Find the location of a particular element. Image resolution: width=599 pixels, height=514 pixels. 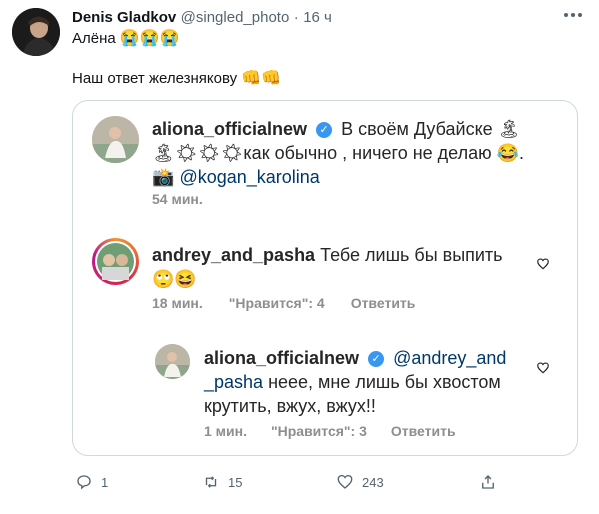

like-count: 243 is located at coordinates (373, 482).